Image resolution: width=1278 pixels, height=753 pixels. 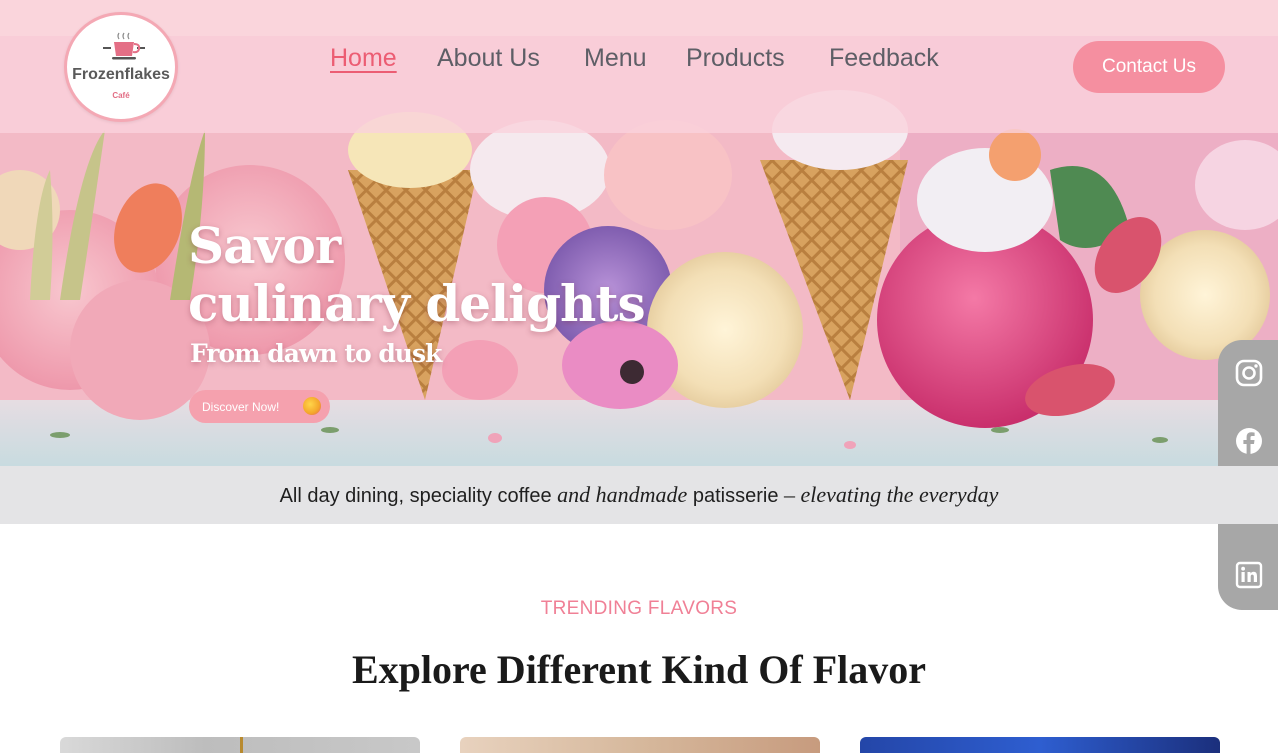 What do you see at coordinates (1249, 575) in the screenshot?
I see `linkedin-icon` at bounding box center [1249, 575].